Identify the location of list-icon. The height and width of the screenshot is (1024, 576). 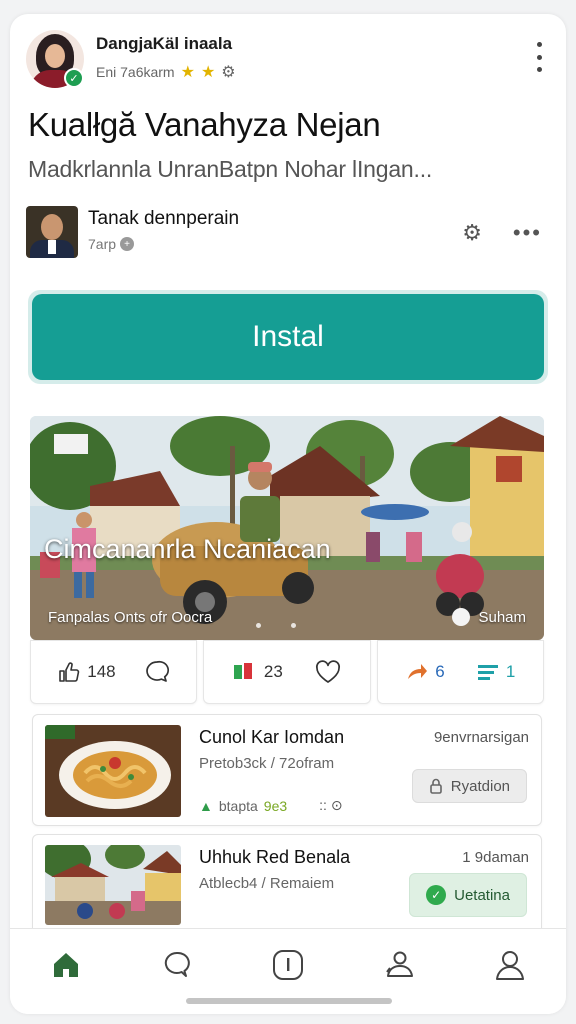
(488, 672).